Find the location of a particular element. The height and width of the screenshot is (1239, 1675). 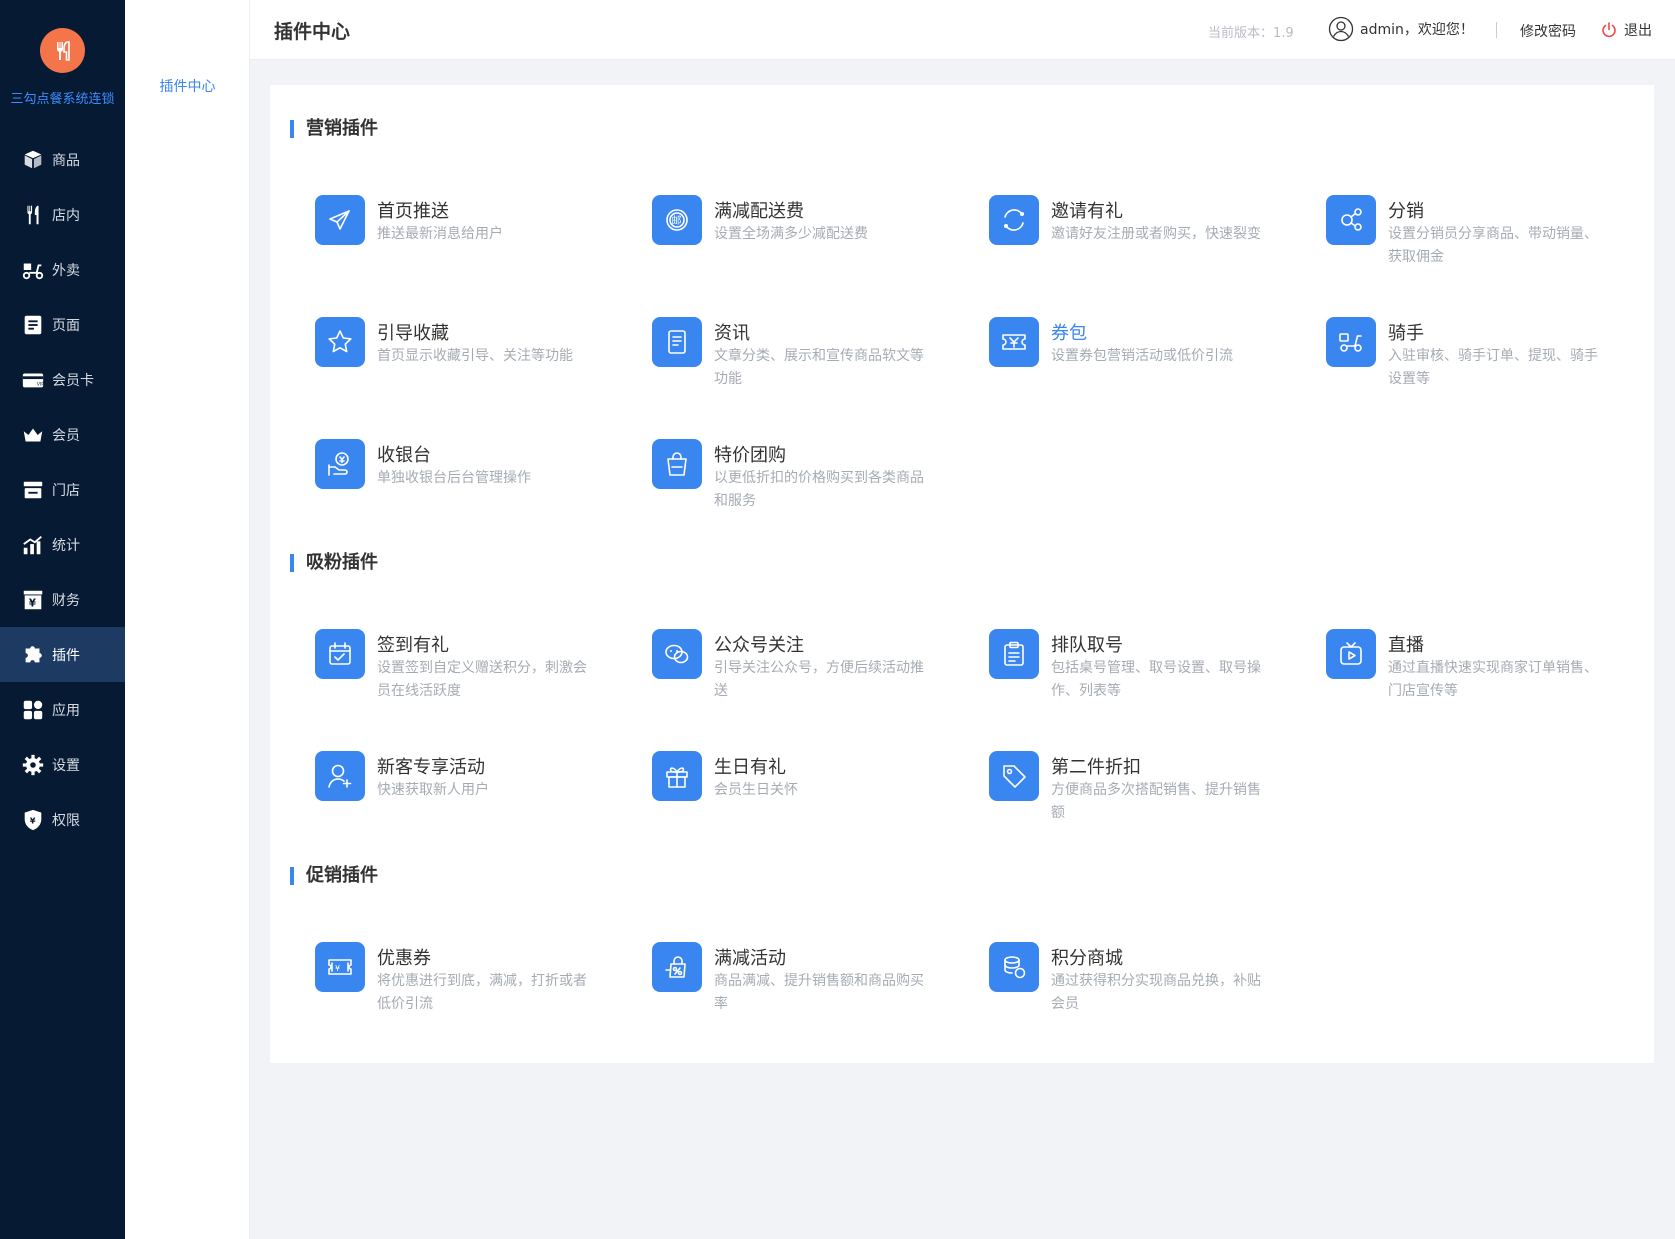

plugin-item: 骑手入驻审核、骑手订单、提现、骑手设置等 is located at coordinates (1476, 362).